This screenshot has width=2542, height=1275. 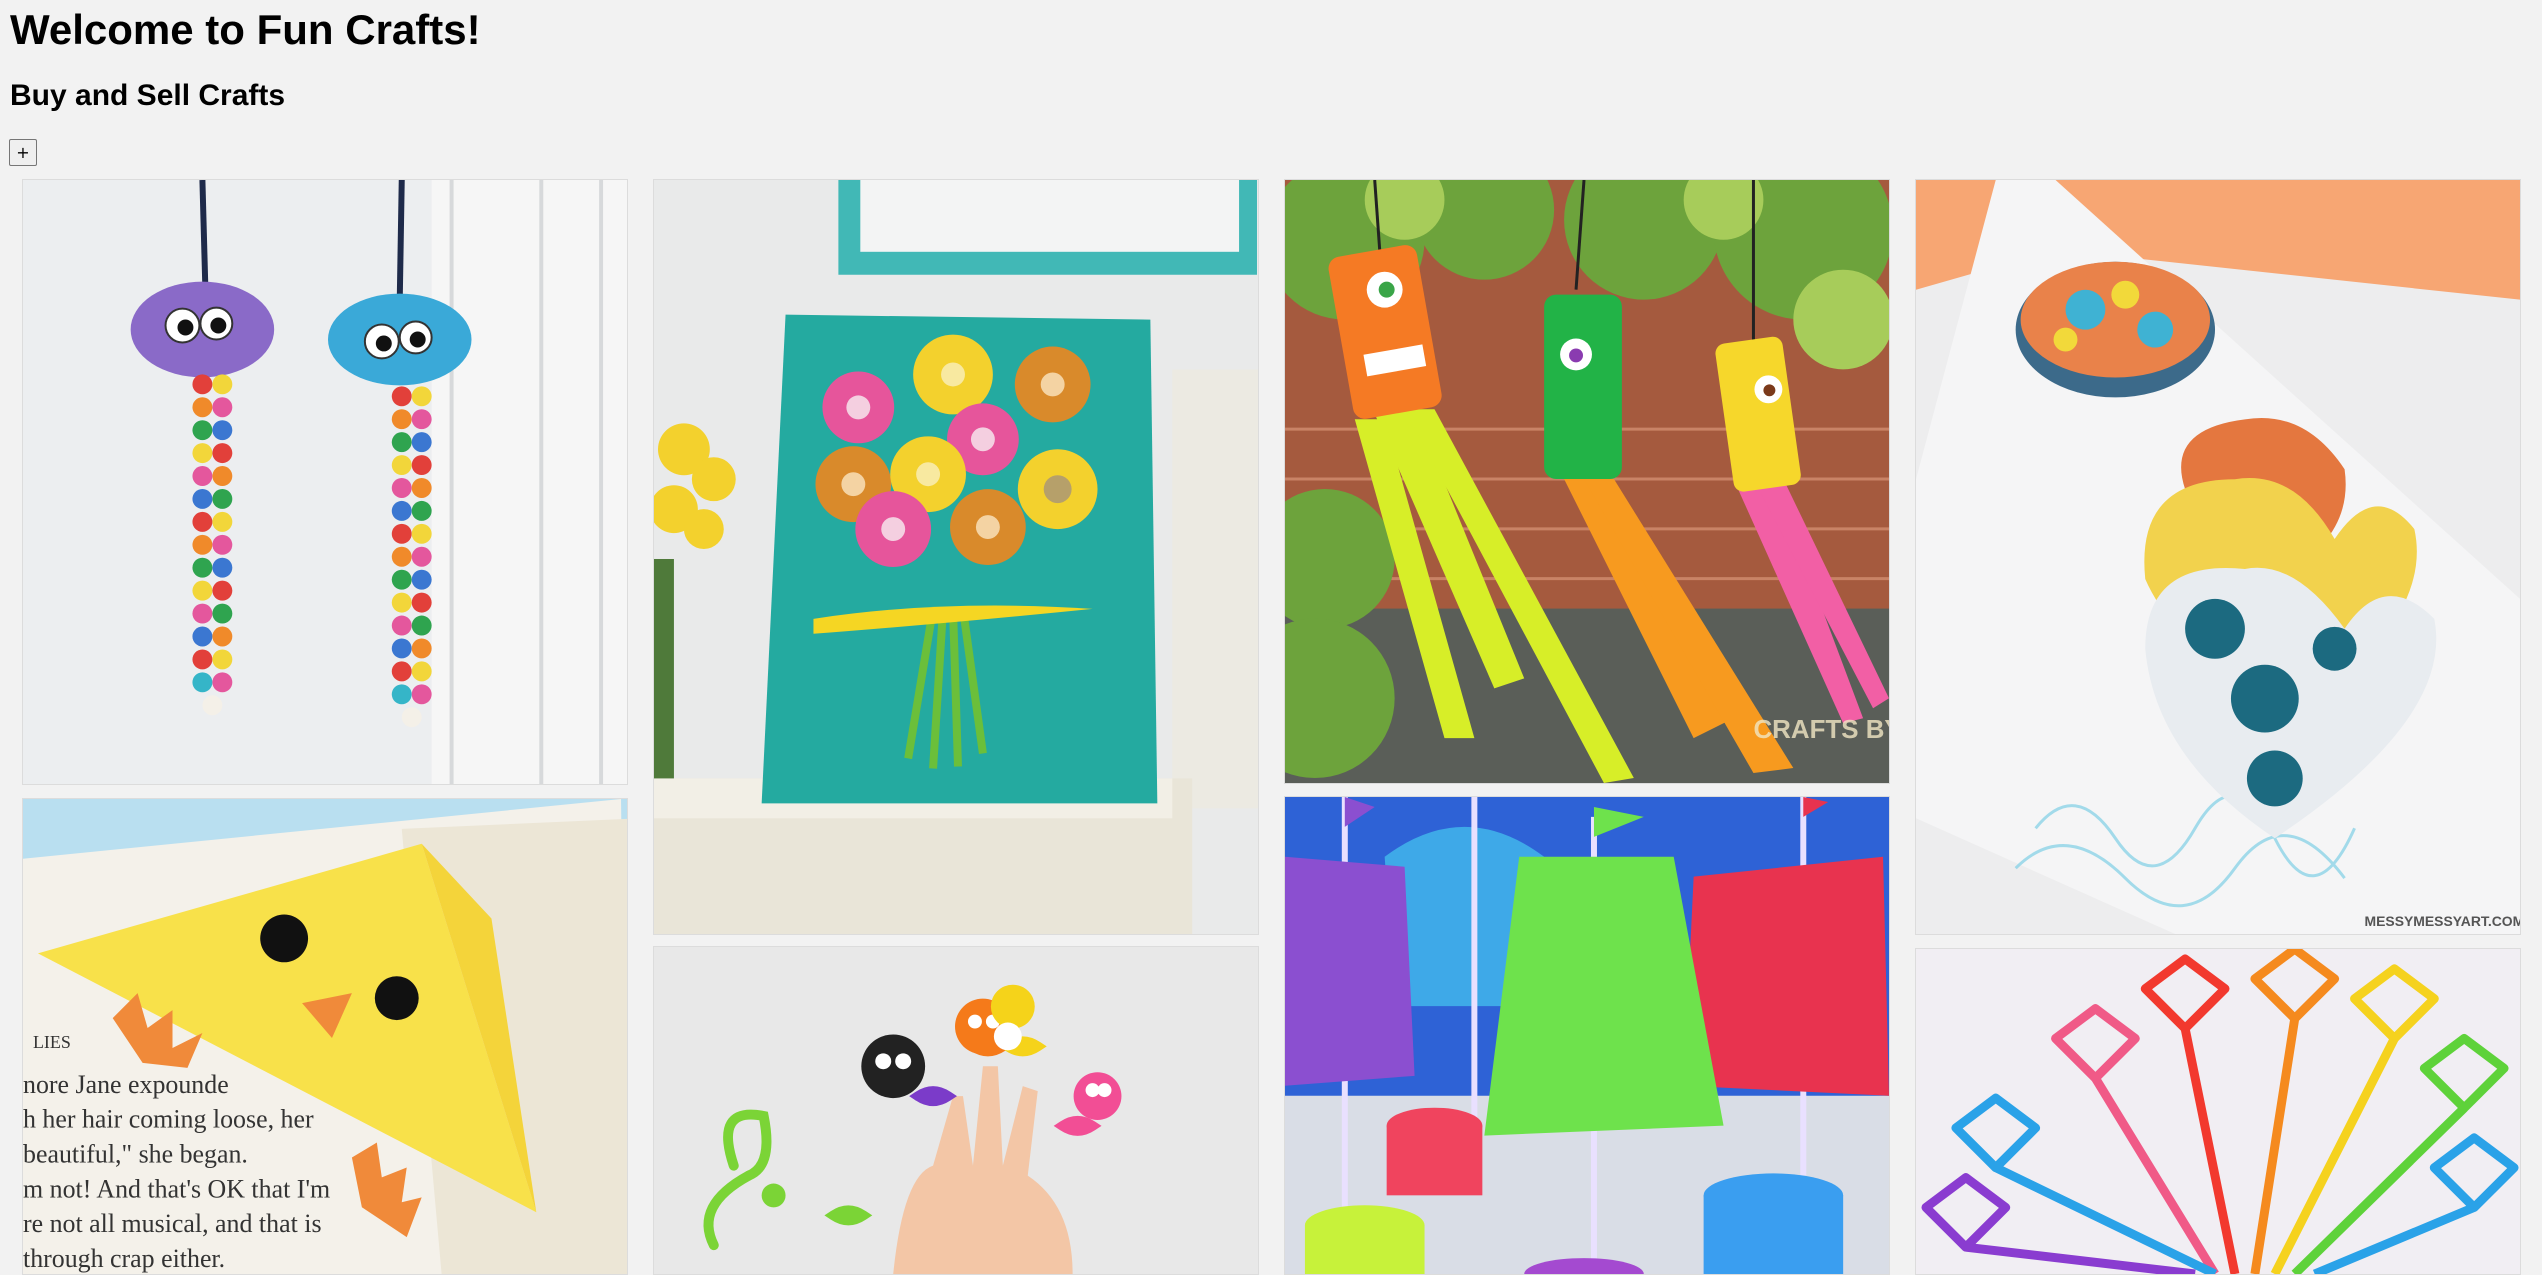 What do you see at coordinates (956, 1110) in the screenshot?
I see `craft-image-finger-puppets` at bounding box center [956, 1110].